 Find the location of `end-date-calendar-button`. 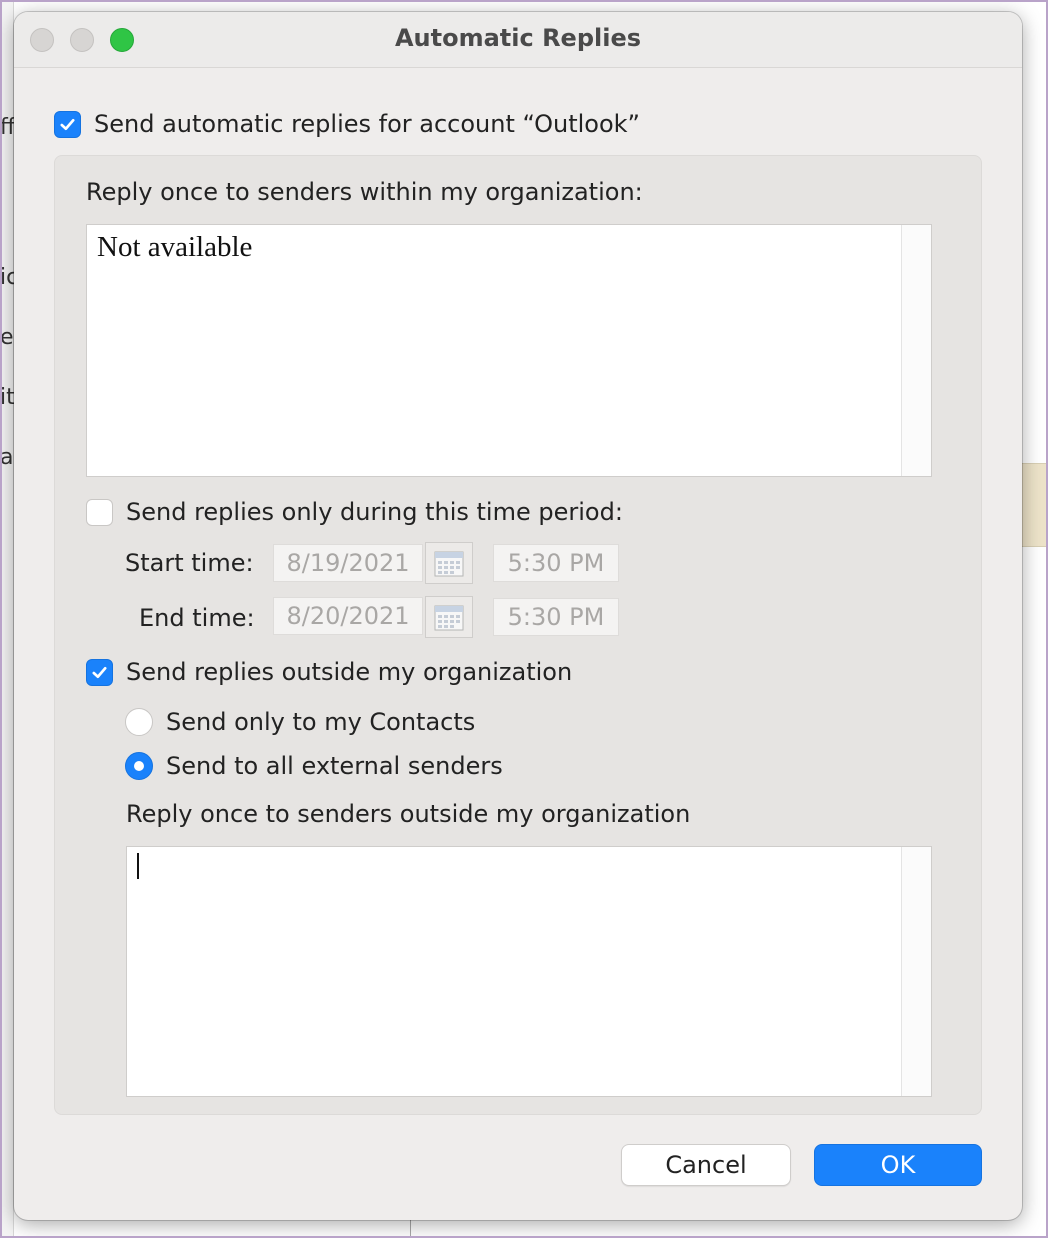

end-date-calendar-button is located at coordinates (449, 617).